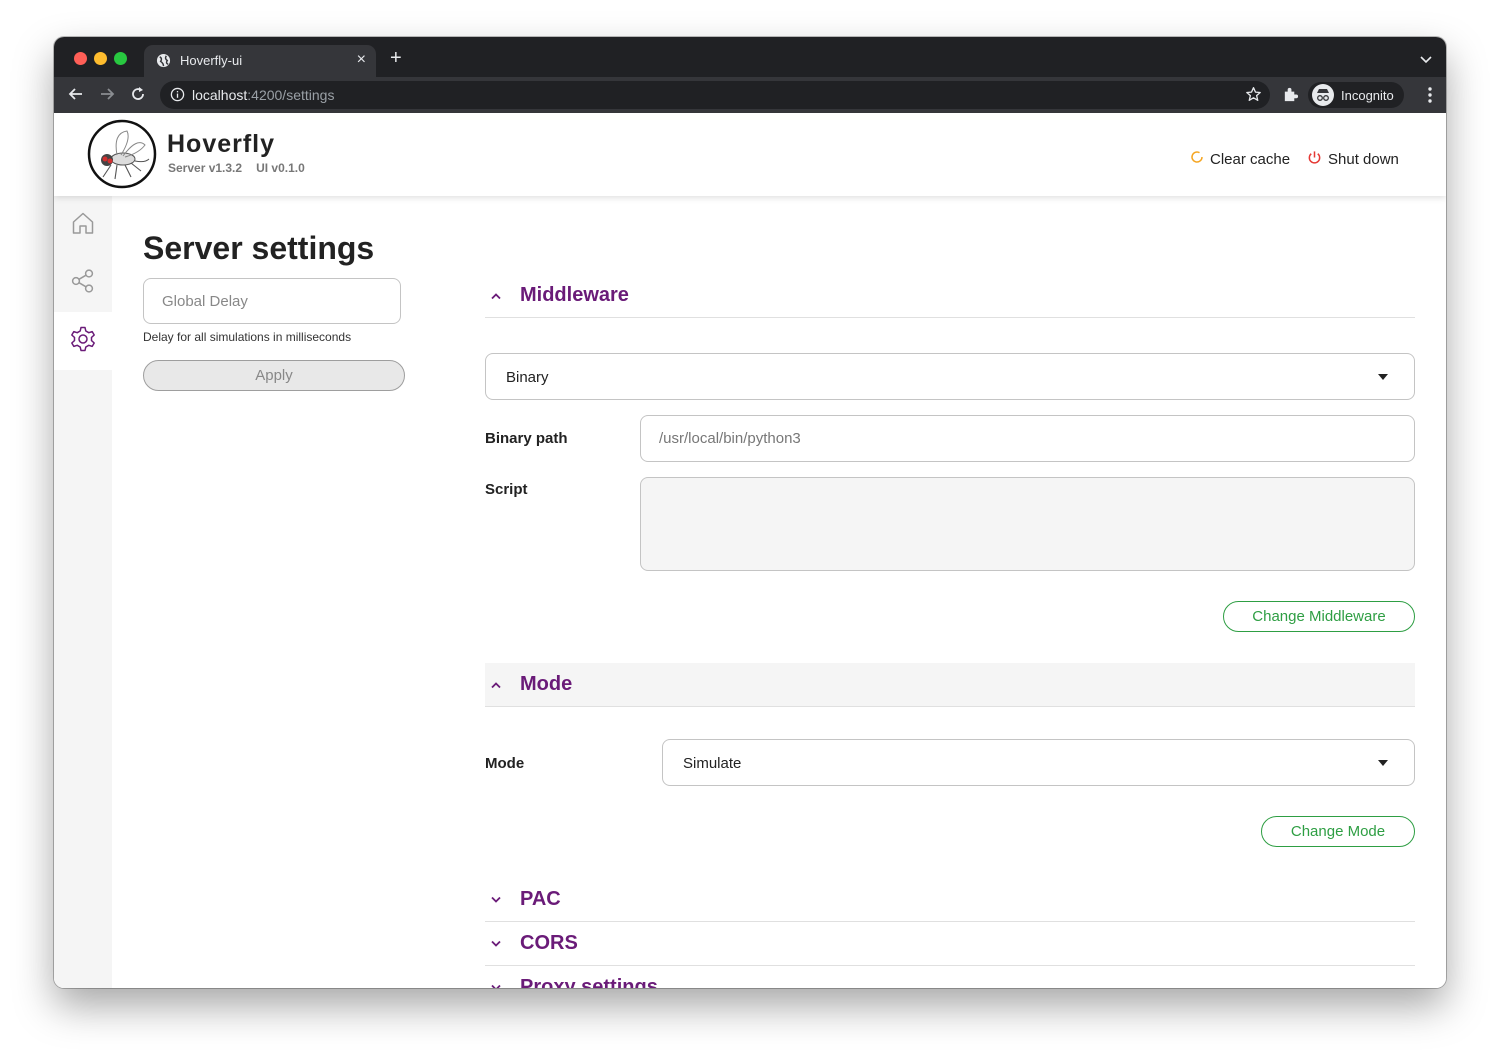  I want to click on apply-button: Apply, so click(274, 375).